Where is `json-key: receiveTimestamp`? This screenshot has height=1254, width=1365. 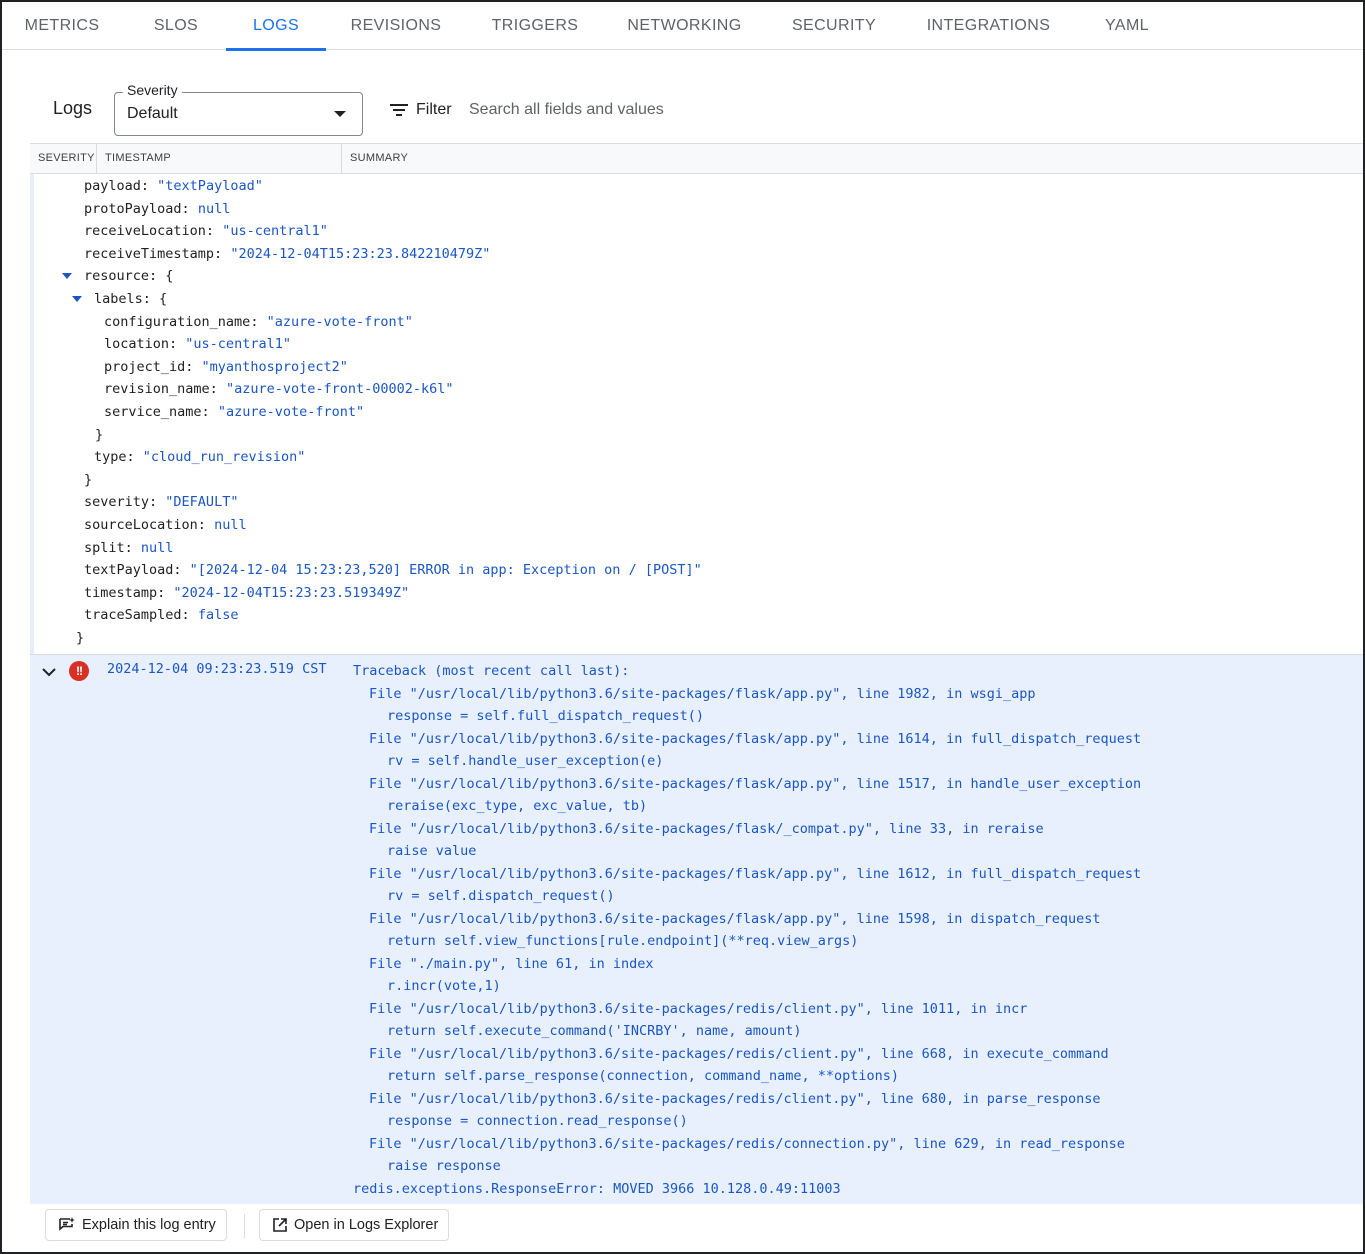 json-key: receiveTimestamp is located at coordinates (149, 253).